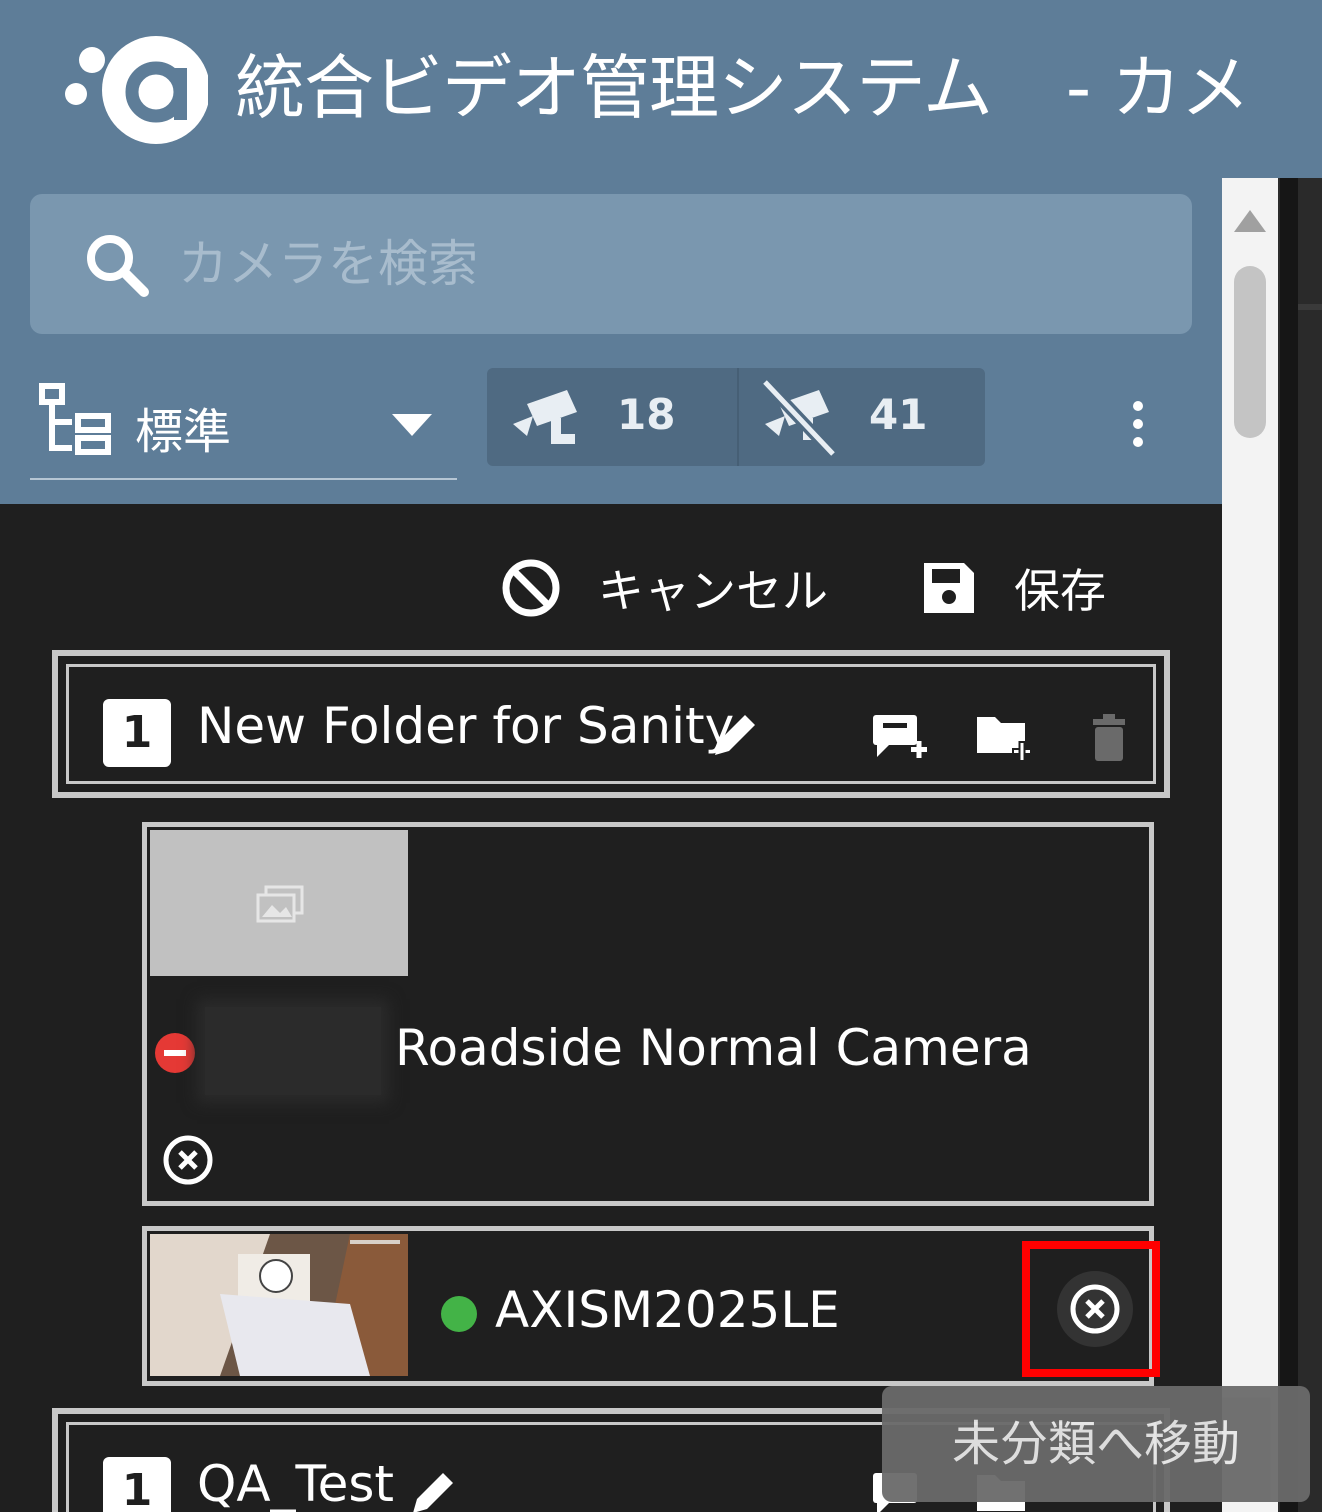 The image size is (1322, 1512). Describe the element at coordinates (1310, 307) in the screenshot. I see `main-view-divider` at that location.